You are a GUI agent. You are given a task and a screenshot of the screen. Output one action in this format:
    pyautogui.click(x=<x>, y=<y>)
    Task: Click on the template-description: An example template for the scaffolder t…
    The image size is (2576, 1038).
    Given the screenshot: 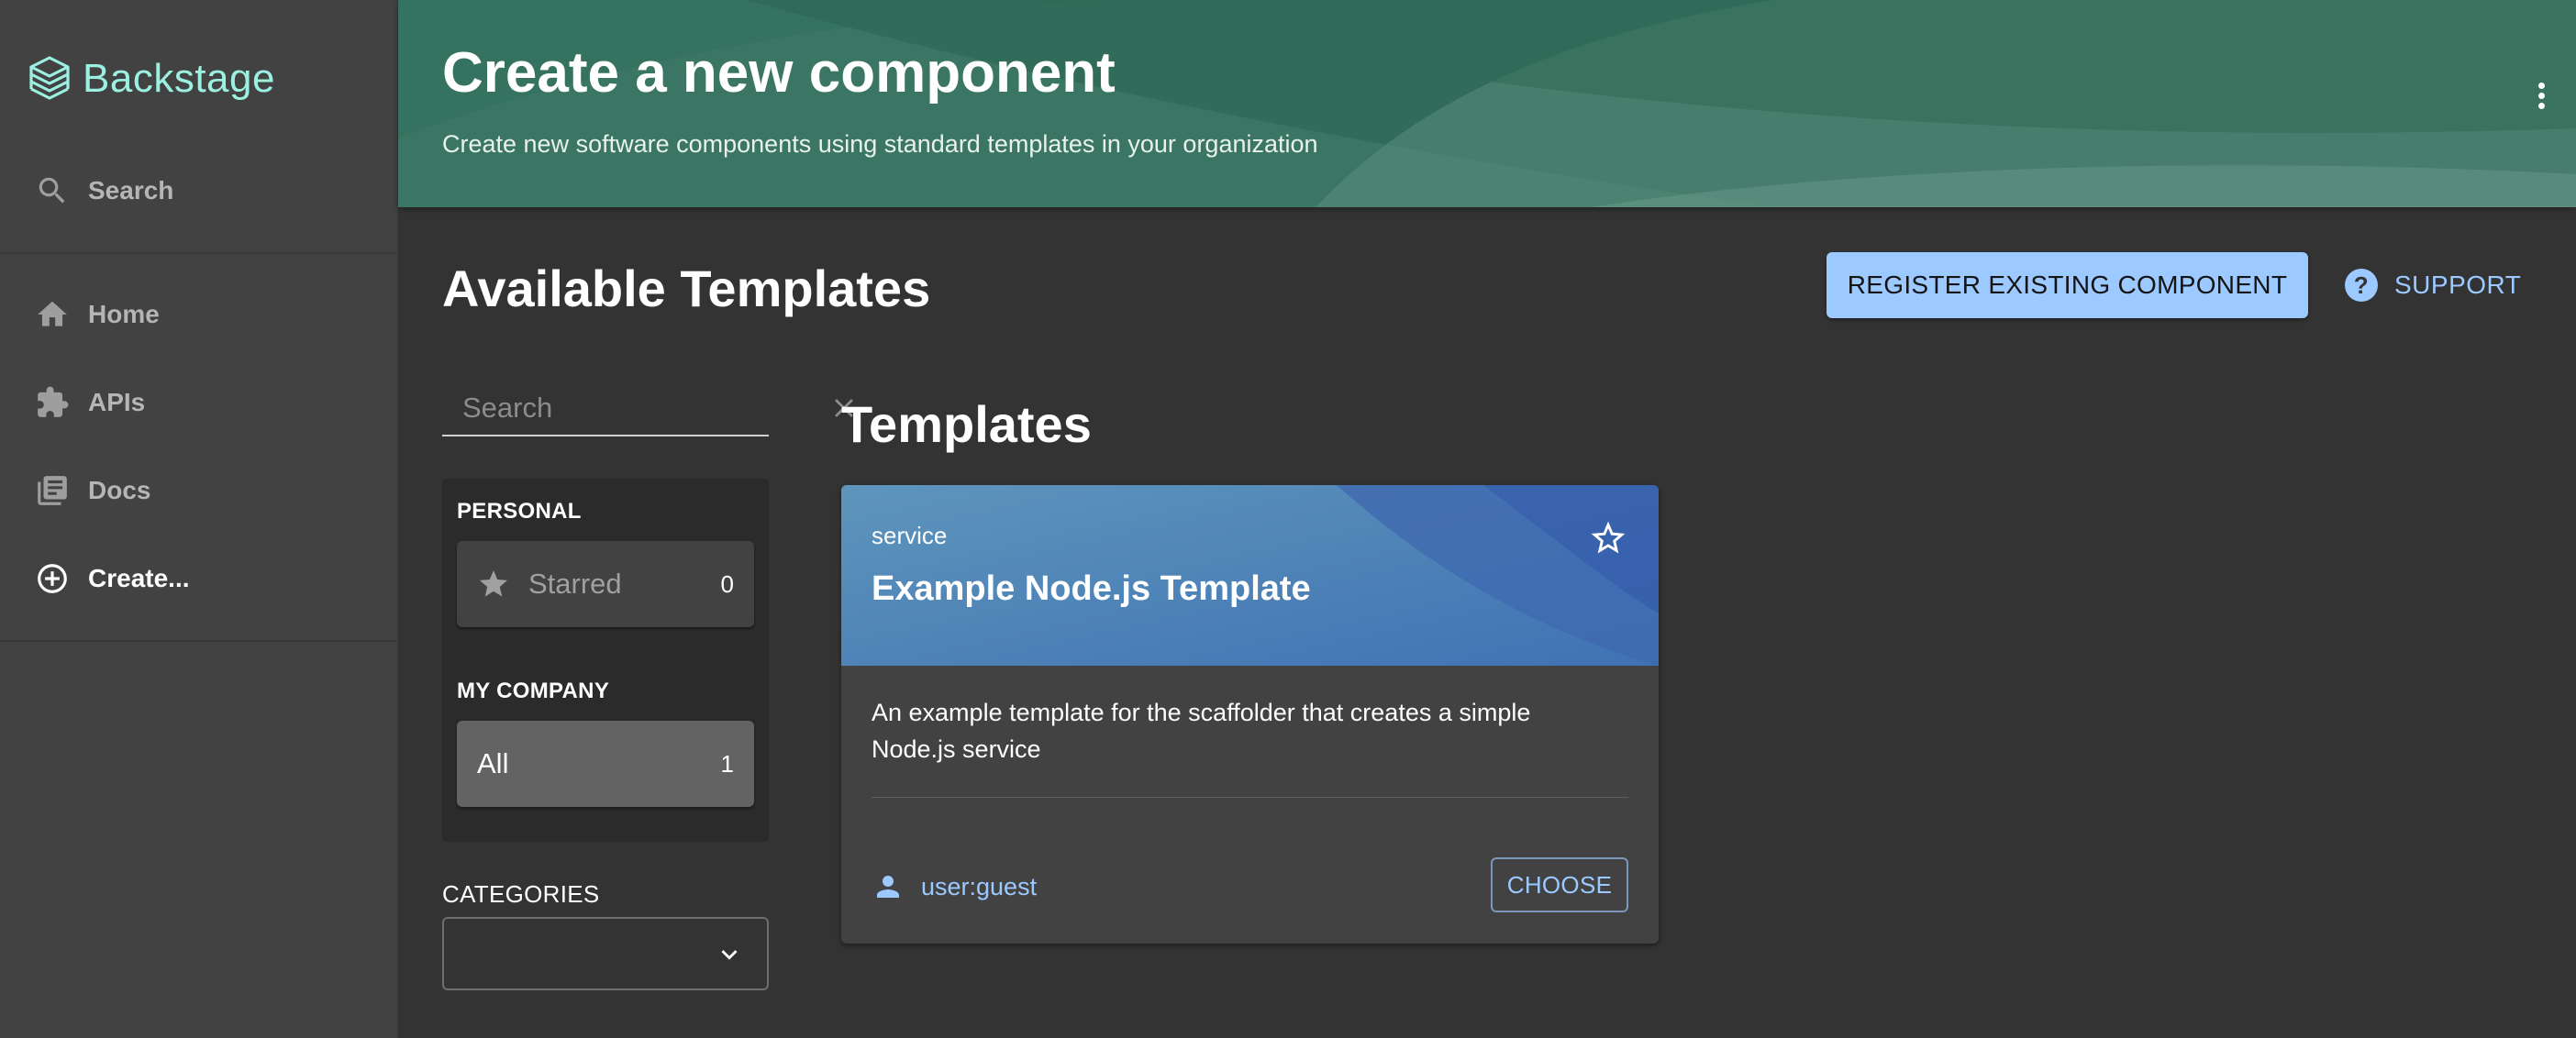 What is the action you would take?
    pyautogui.click(x=1201, y=731)
    